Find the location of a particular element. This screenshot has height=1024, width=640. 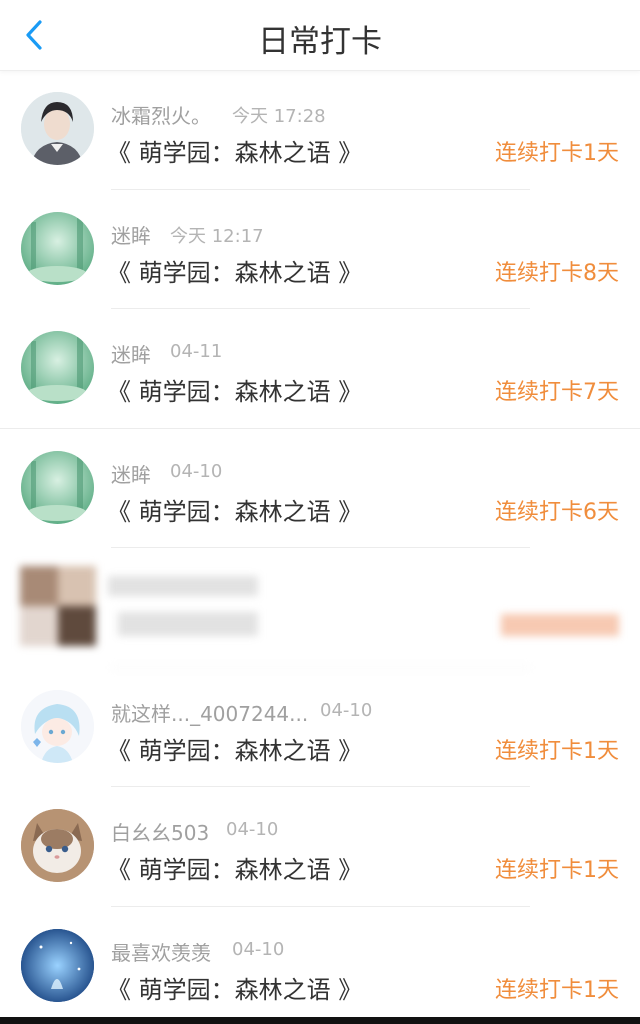

checkin-item: 迷眸 04-11 《 萌学园：森林之语 》 连续打卡7天 is located at coordinates (320, 369).